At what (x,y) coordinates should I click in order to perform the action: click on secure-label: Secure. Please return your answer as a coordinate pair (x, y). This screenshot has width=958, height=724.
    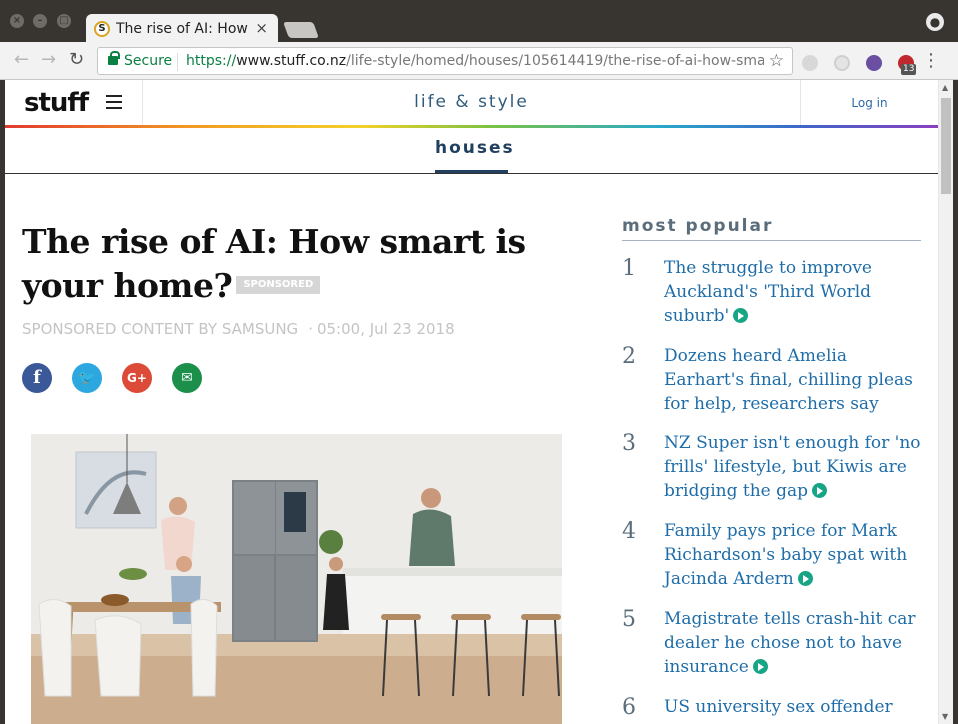
    Looking at the image, I should click on (148, 61).